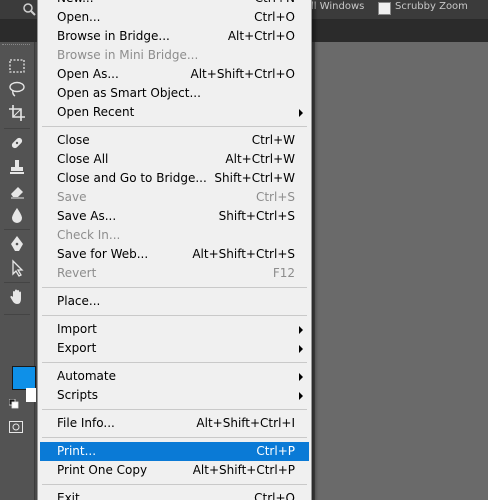 The height and width of the screenshot is (500, 488). I want to click on scrubby-zoom-checkbox, so click(384, 8).